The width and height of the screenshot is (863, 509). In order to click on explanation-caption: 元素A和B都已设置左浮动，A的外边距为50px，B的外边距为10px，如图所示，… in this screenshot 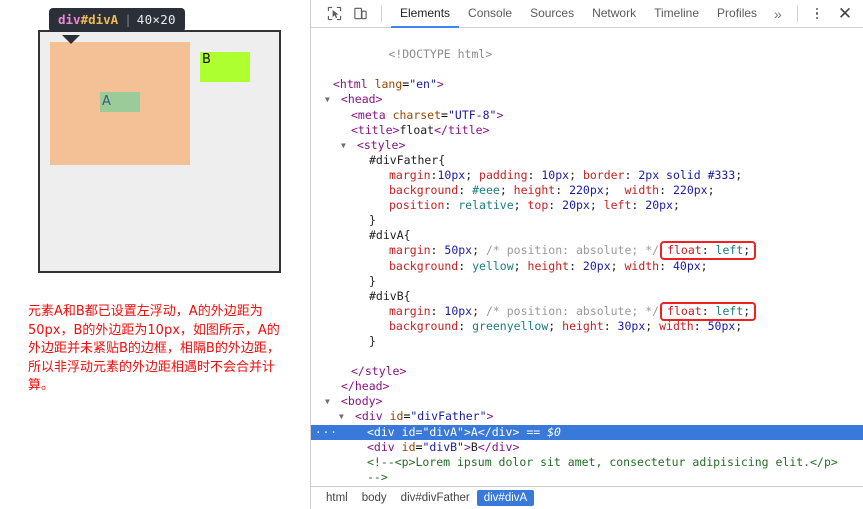, I will do `click(154, 348)`.